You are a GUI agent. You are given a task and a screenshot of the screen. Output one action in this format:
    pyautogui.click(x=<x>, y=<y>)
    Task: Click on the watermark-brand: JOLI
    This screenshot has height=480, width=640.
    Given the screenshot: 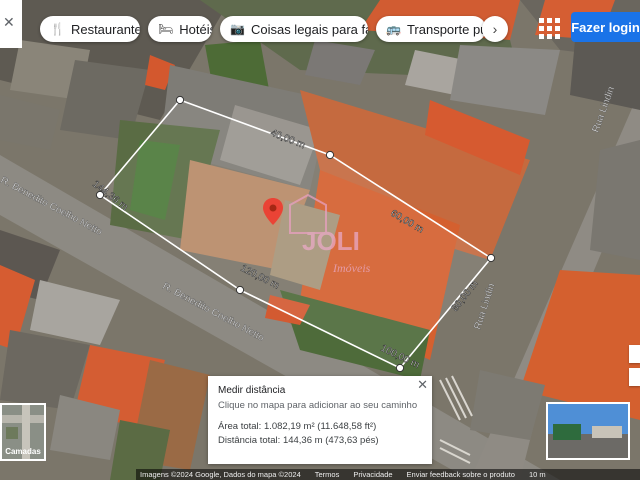 What is the action you would take?
    pyautogui.click(x=331, y=241)
    